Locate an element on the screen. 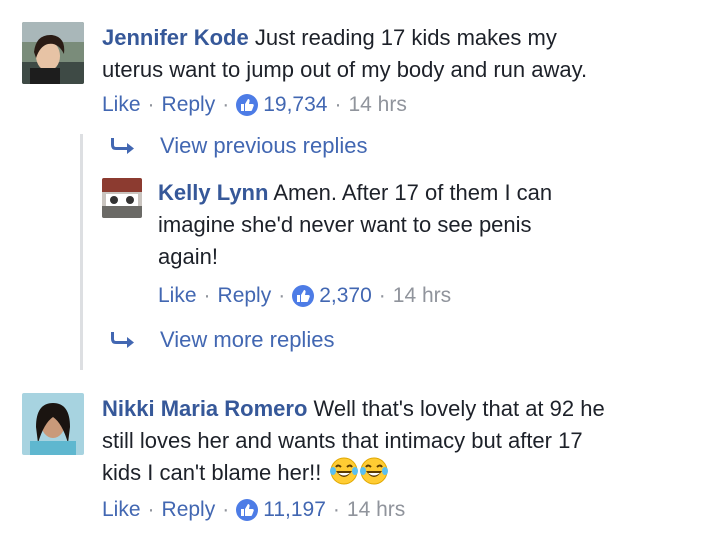 The image size is (706, 538). comment-text: again! is located at coordinates (188, 256).